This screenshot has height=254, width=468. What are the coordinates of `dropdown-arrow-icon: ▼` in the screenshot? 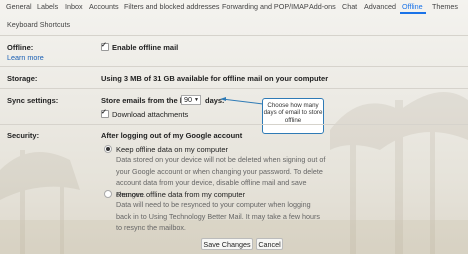 It's located at (196, 100).